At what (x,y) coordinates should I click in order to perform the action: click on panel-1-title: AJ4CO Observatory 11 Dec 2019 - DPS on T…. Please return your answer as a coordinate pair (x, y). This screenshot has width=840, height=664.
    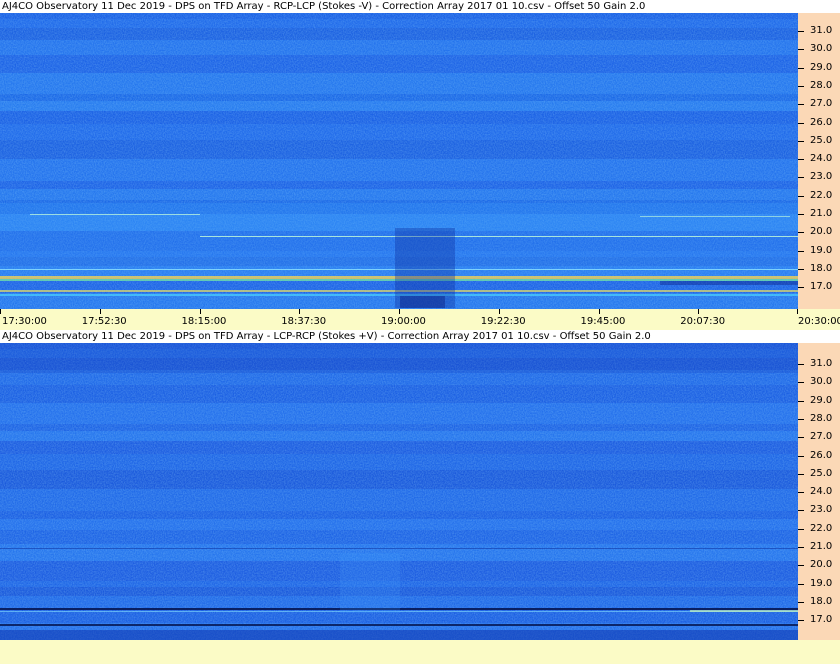
    Looking at the image, I should click on (420, 6).